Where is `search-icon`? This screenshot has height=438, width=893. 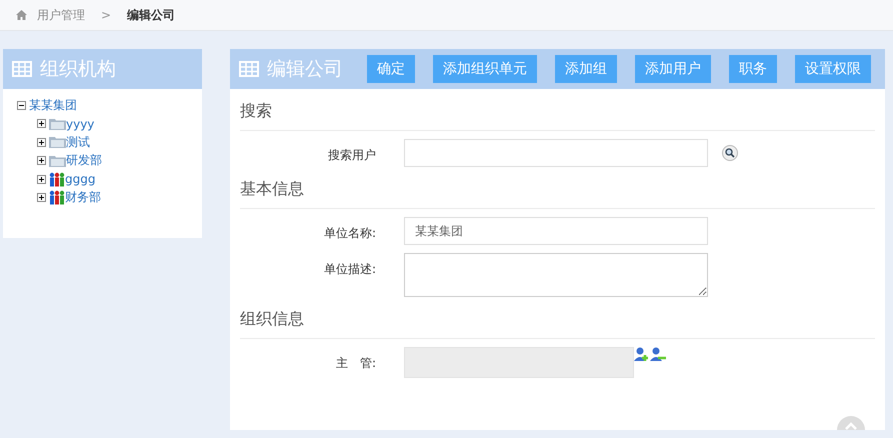 search-icon is located at coordinates (730, 153).